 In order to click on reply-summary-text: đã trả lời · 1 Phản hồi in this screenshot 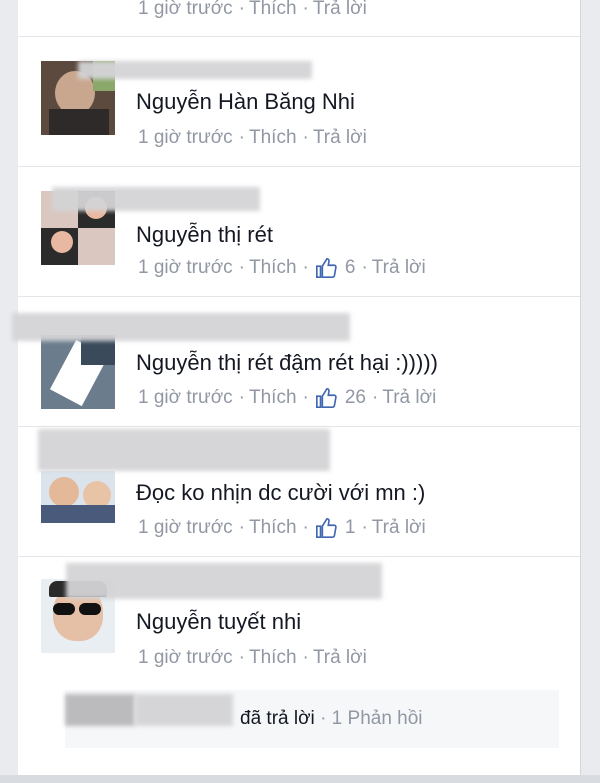, I will do `click(331, 719)`.